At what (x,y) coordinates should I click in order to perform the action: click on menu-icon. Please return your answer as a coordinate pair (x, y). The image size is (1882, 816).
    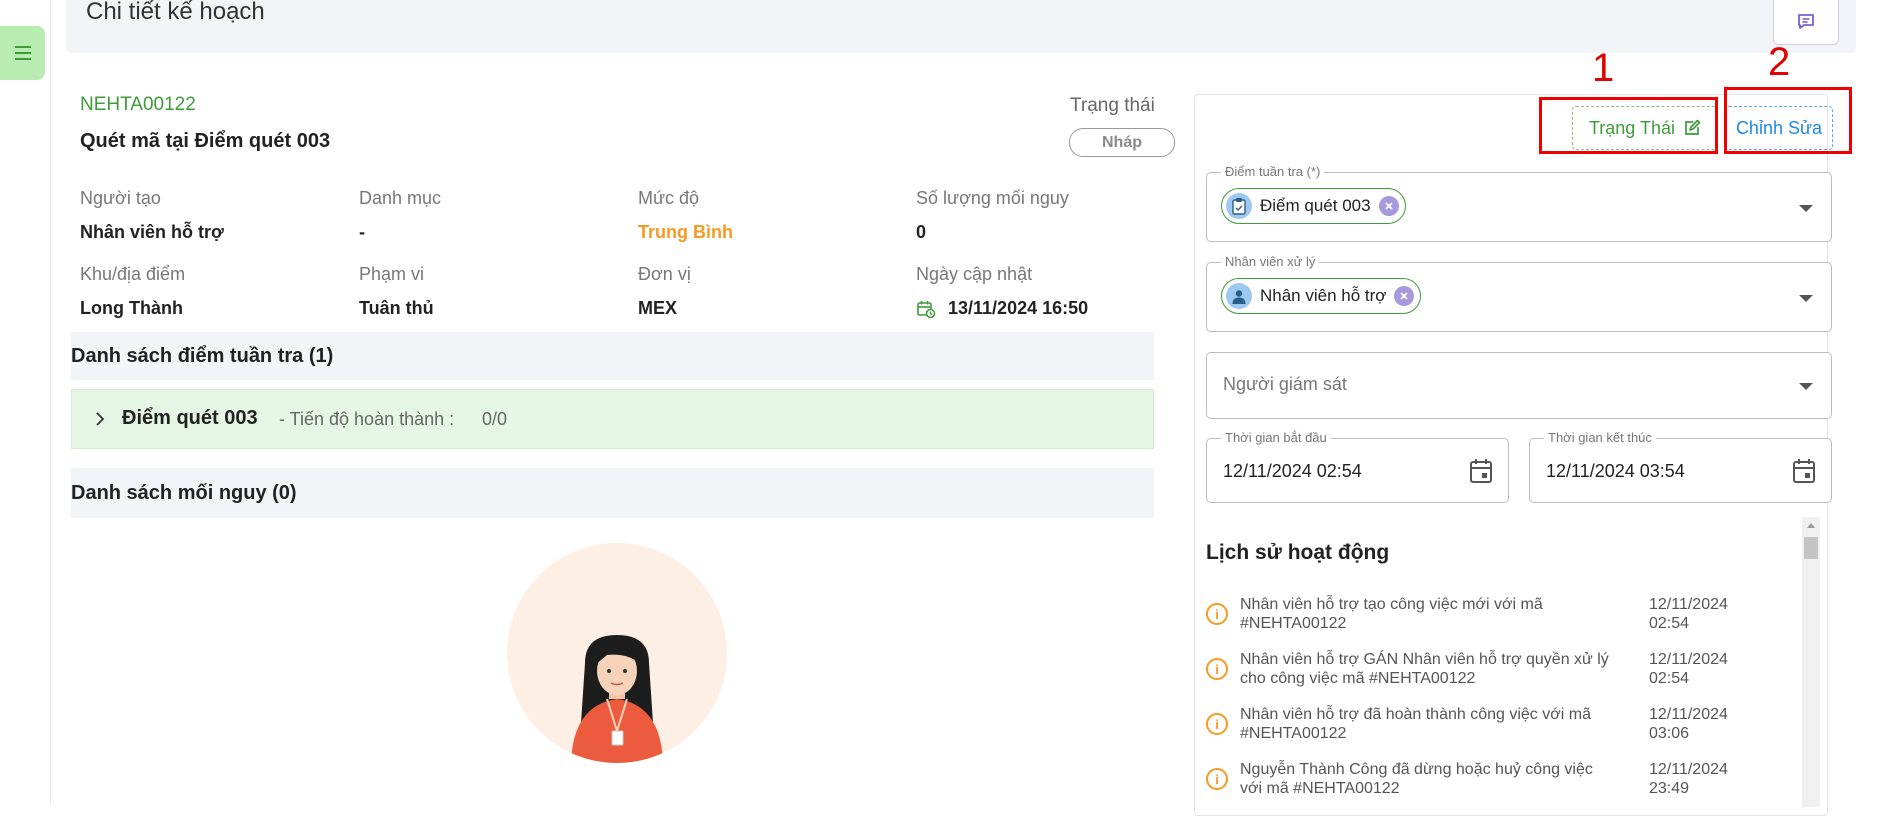
    Looking at the image, I should click on (22, 53).